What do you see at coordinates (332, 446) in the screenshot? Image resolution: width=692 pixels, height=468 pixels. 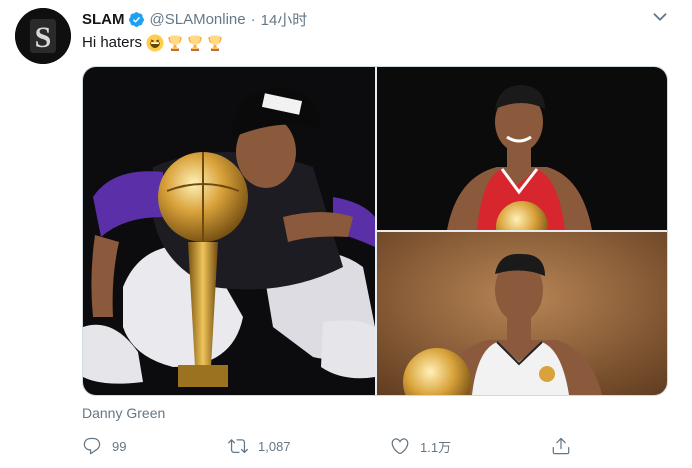 I see `tweet-actions: 99 1,087 1.1万` at bounding box center [332, 446].